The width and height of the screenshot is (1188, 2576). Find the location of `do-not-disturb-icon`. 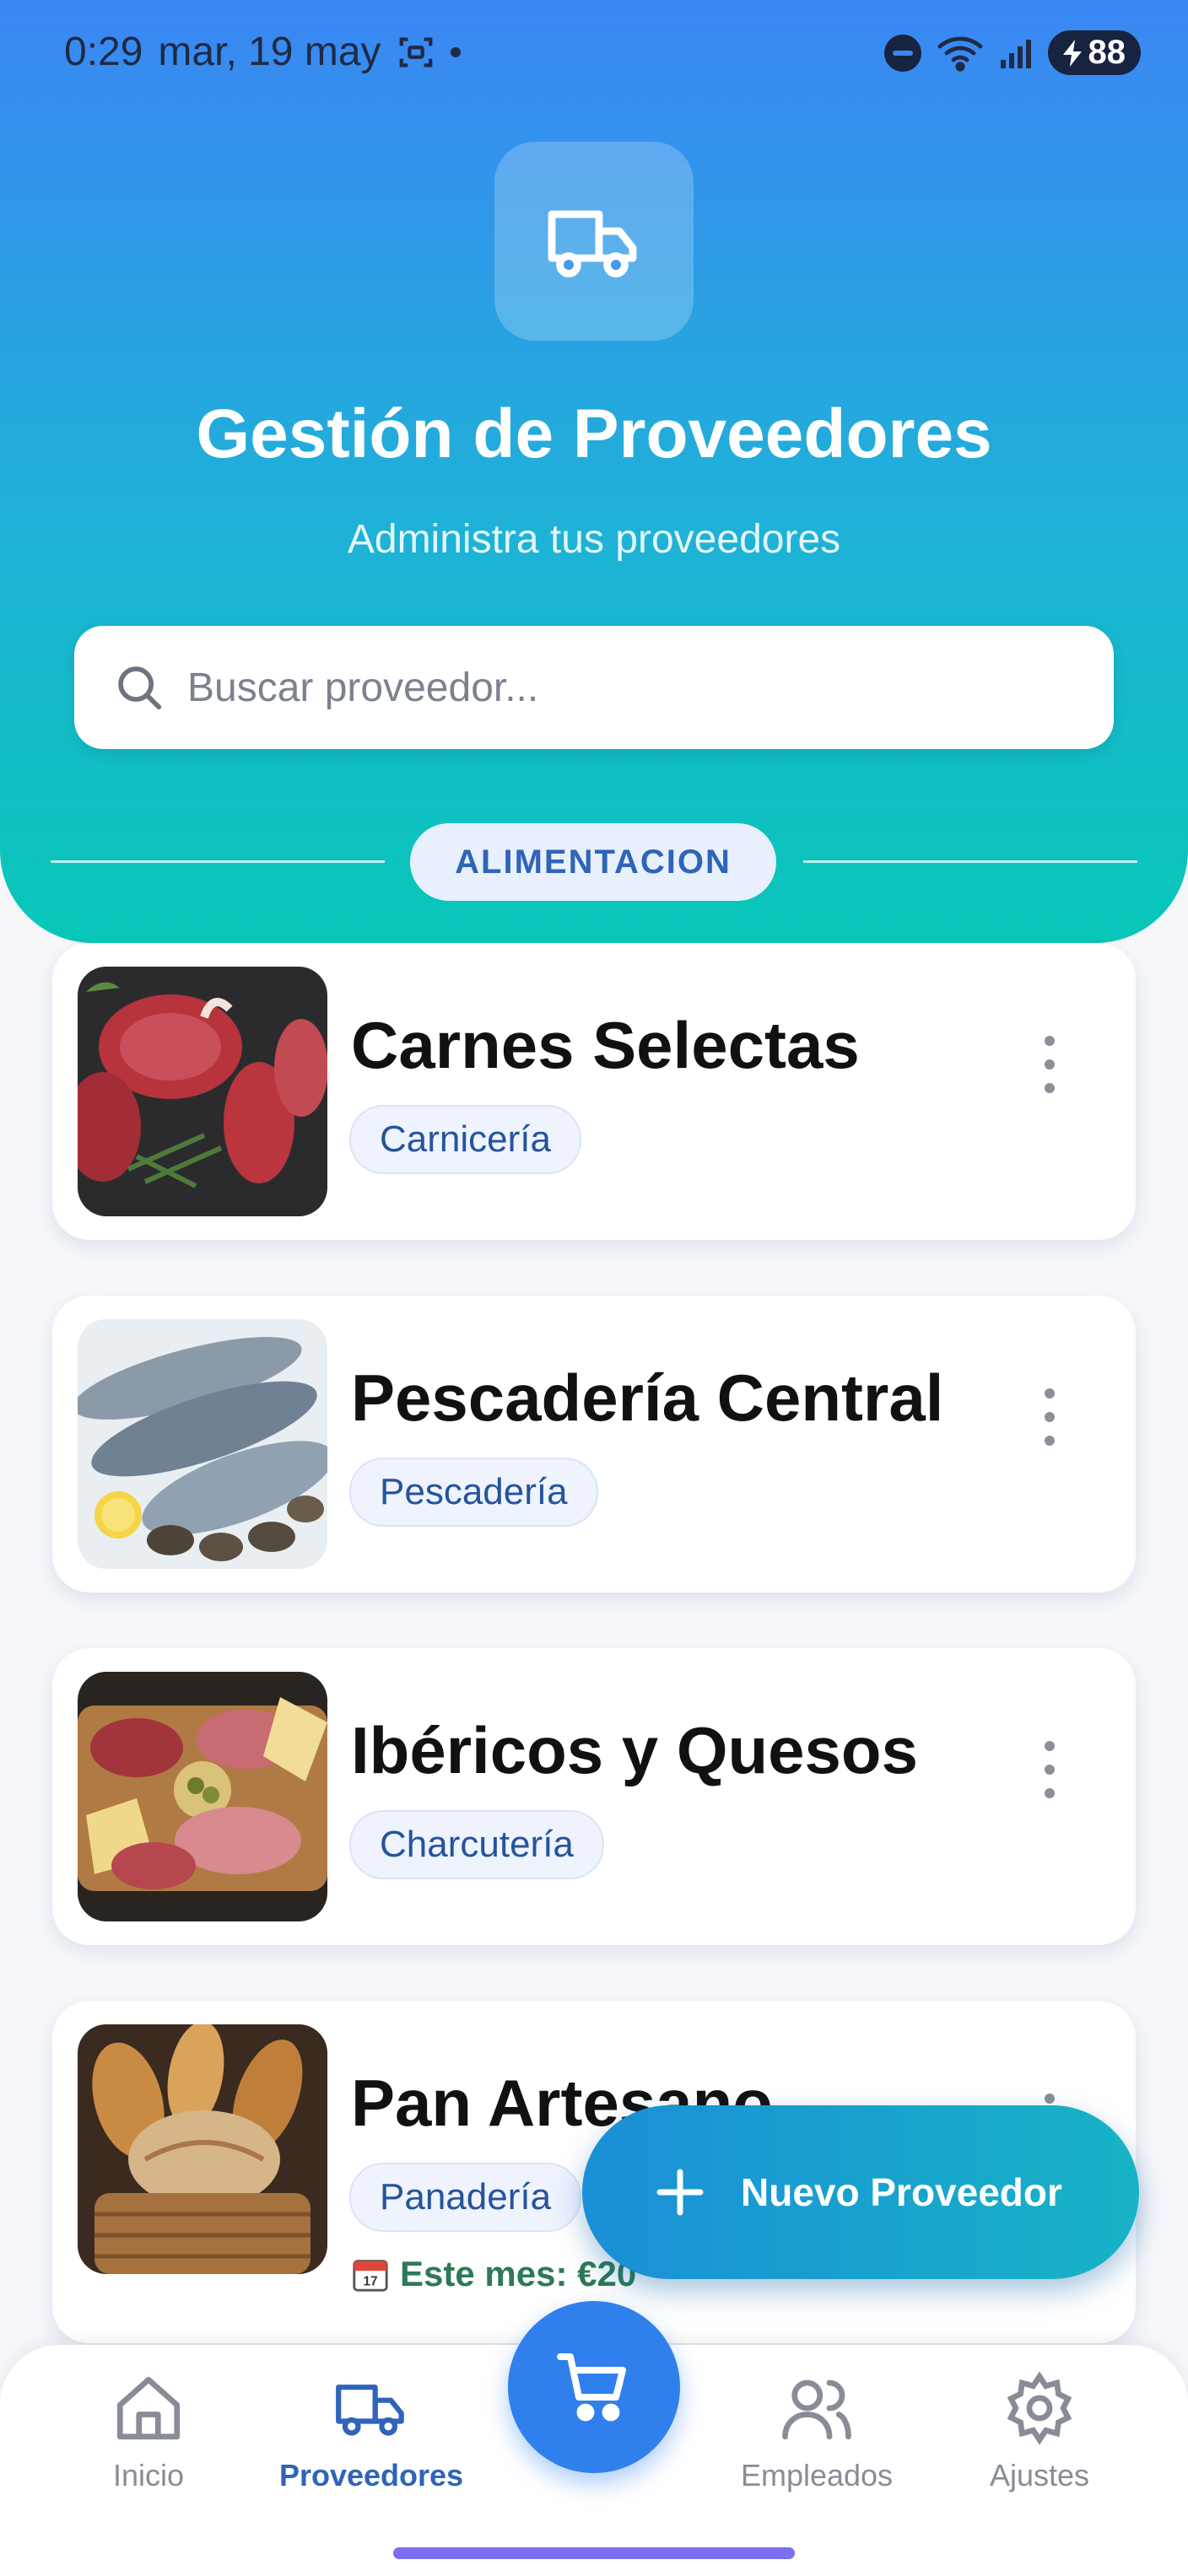

do-not-disturb-icon is located at coordinates (902, 53).